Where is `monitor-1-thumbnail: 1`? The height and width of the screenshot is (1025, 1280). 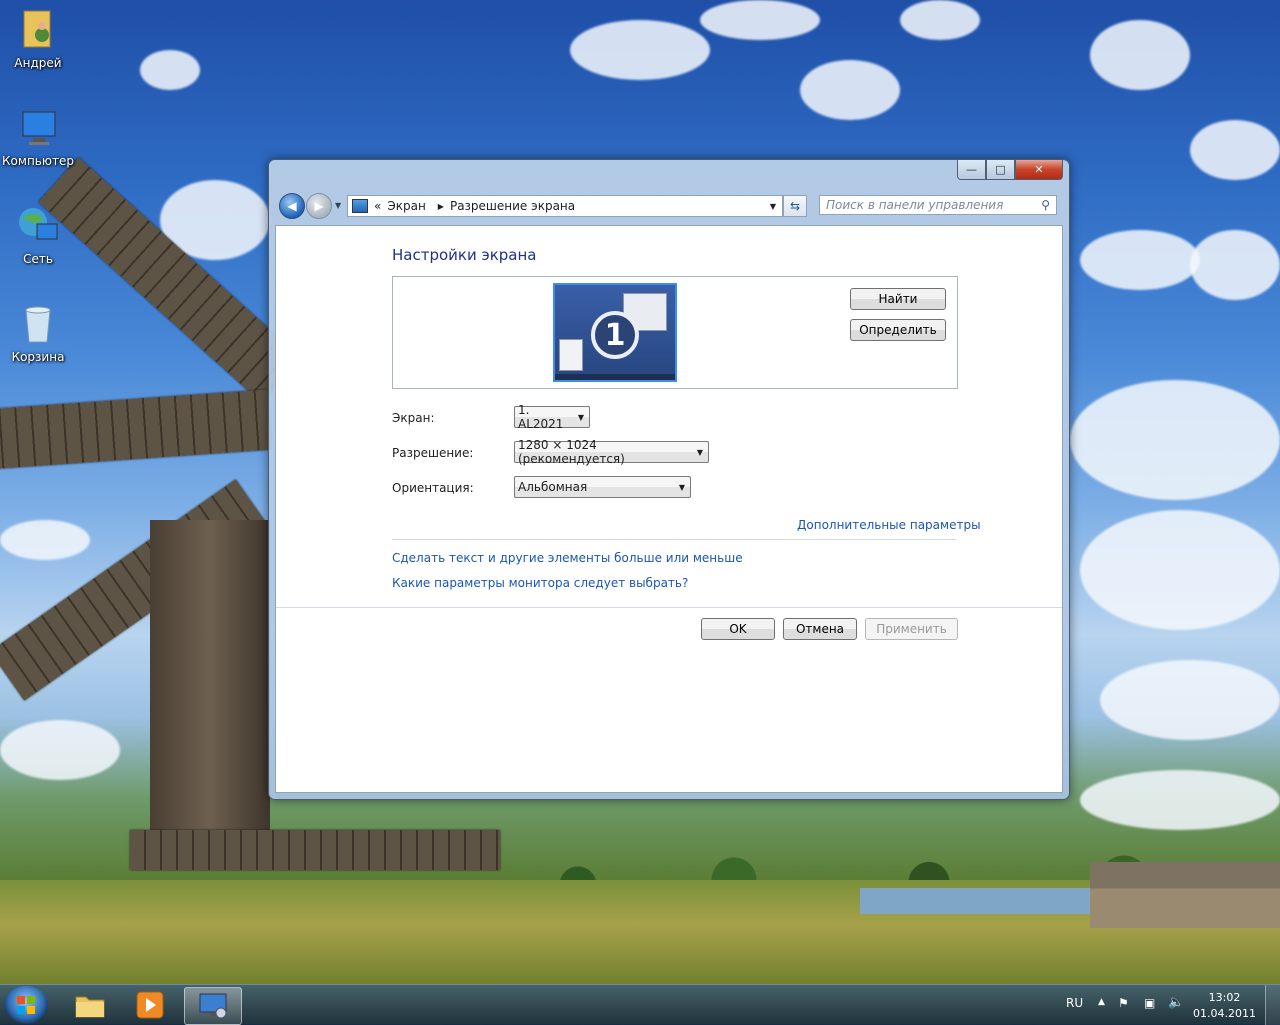
monitor-1-thumbnail: 1 is located at coordinates (615, 332).